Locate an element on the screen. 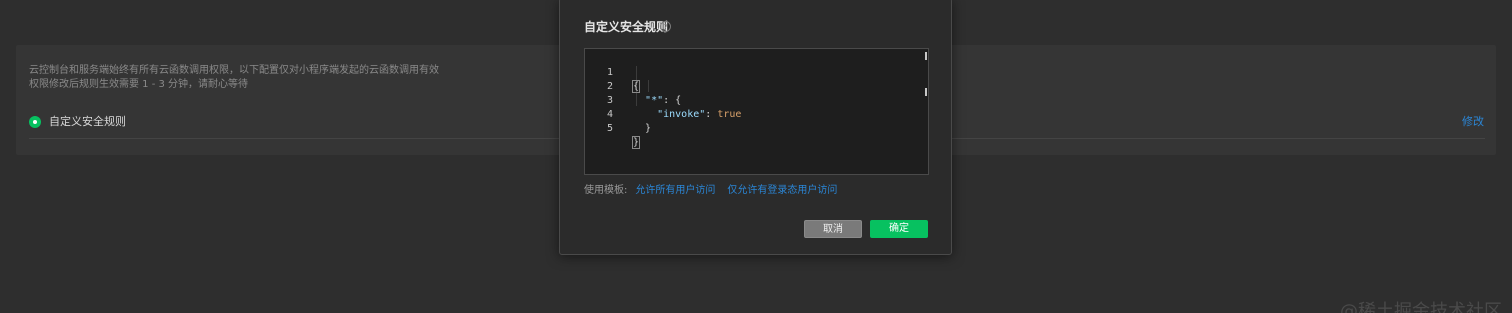  confirm-button: 确定 is located at coordinates (899, 229).